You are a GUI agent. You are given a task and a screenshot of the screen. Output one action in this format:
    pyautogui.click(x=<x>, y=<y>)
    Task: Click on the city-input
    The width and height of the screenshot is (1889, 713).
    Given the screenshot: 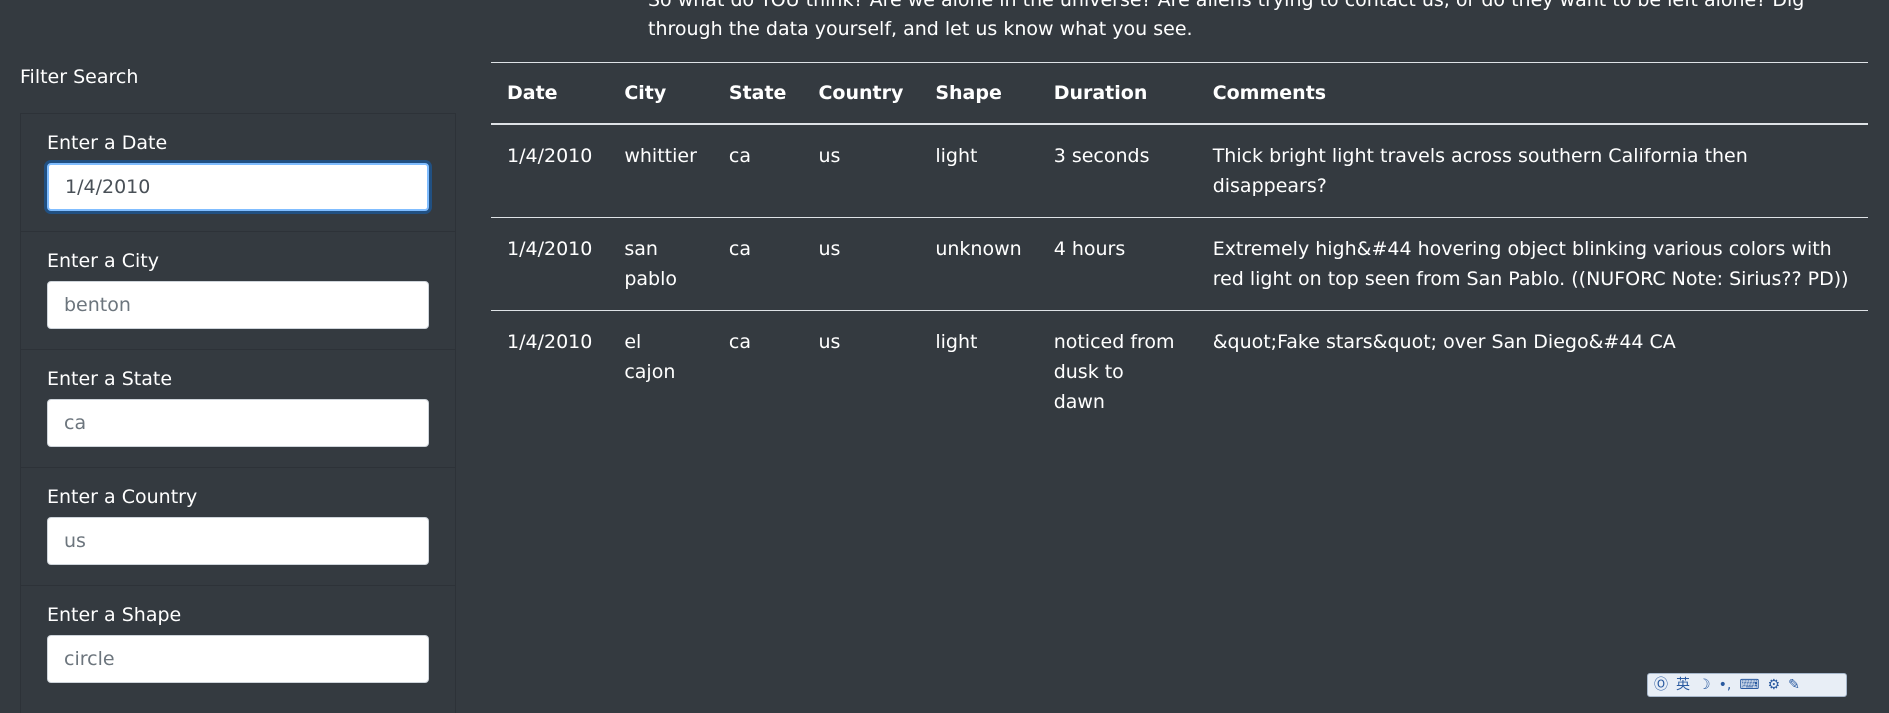 What is the action you would take?
    pyautogui.click(x=238, y=305)
    